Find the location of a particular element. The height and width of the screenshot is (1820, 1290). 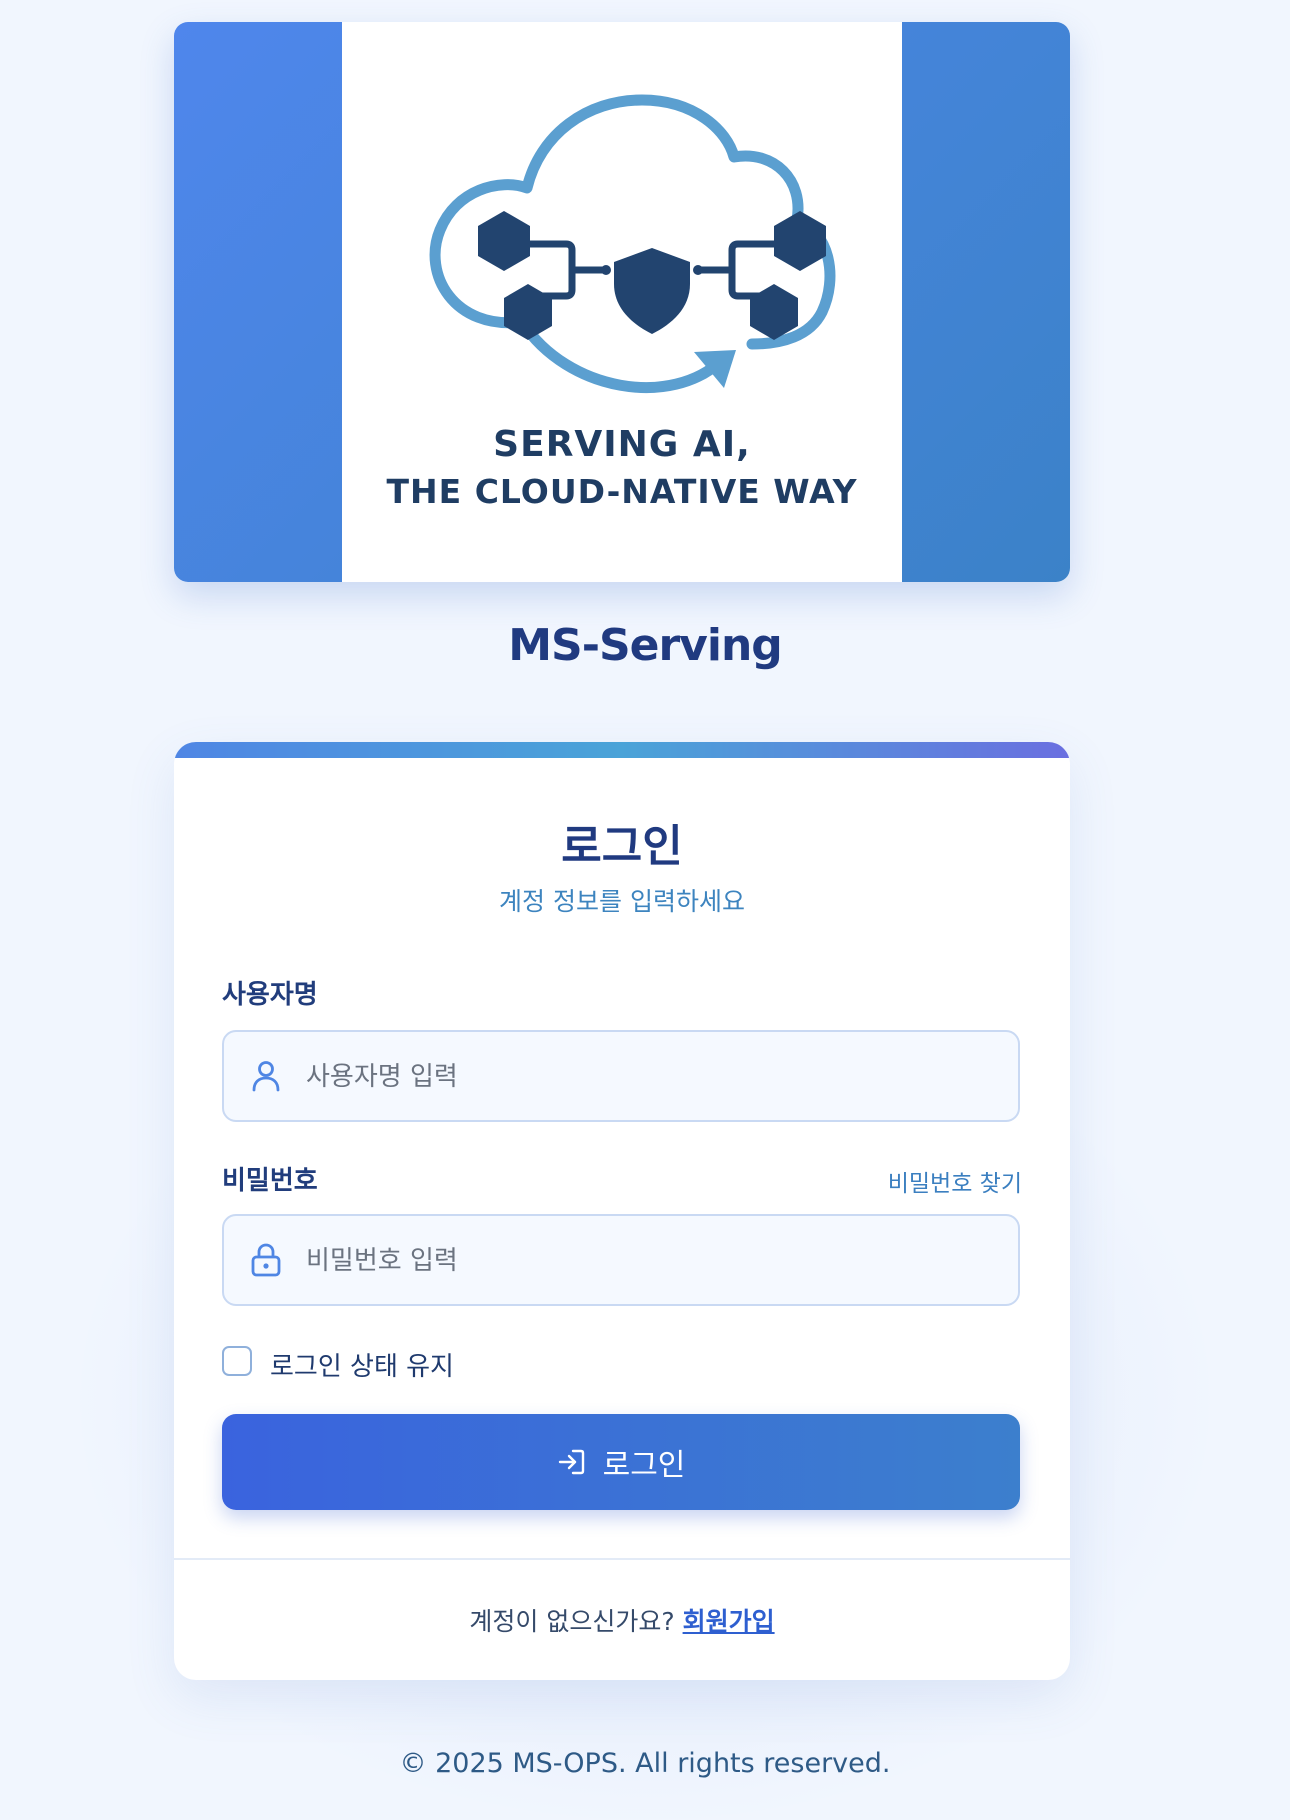

username-label: 사용자명 is located at coordinates (270, 995).